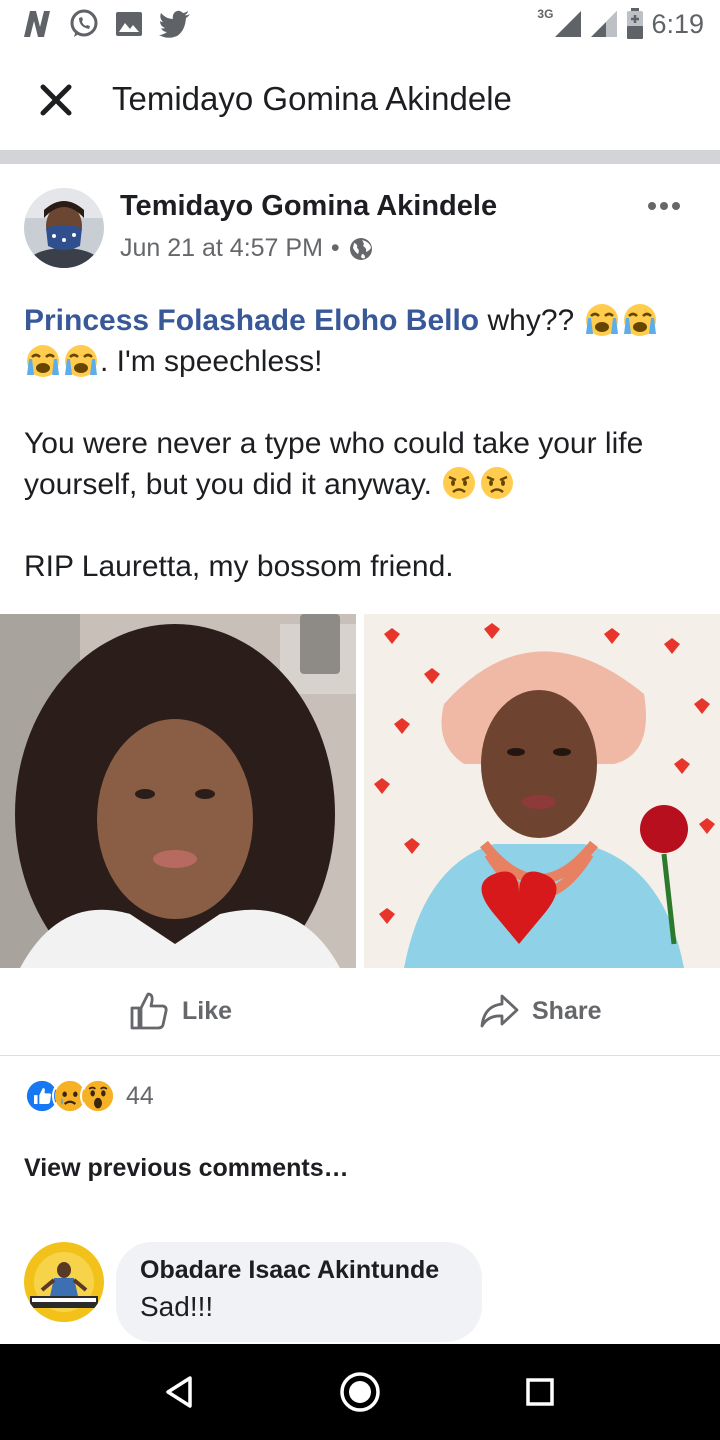 This screenshot has width=720, height=1440. I want to click on comment-text: Sad!!!, so click(177, 1306).